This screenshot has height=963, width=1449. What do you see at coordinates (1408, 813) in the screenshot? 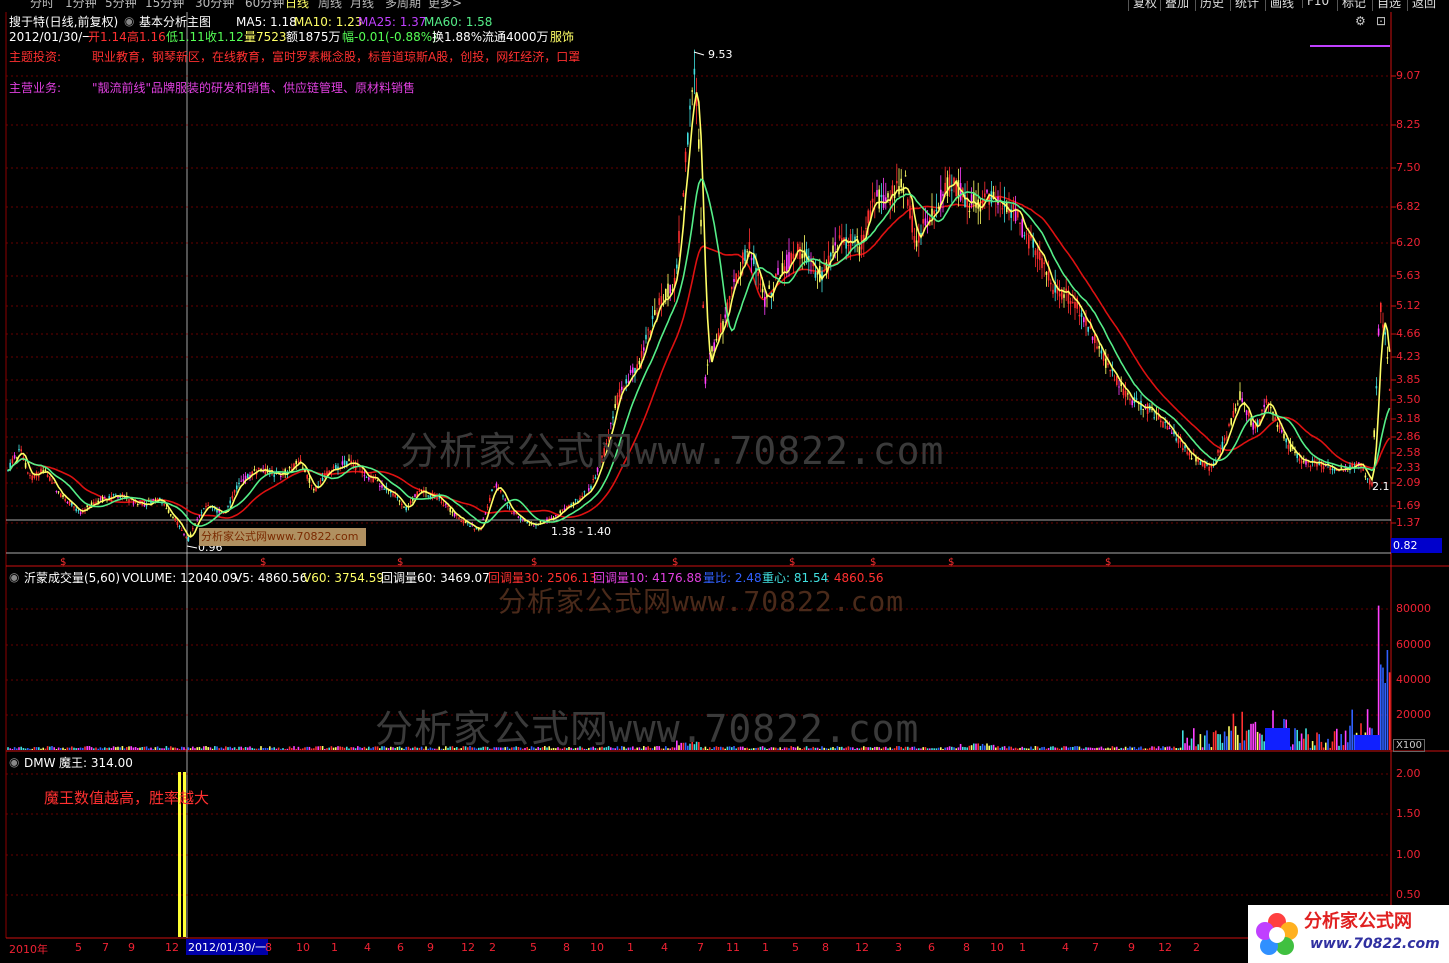
I see `dmw-tick: 1.50` at bounding box center [1408, 813].